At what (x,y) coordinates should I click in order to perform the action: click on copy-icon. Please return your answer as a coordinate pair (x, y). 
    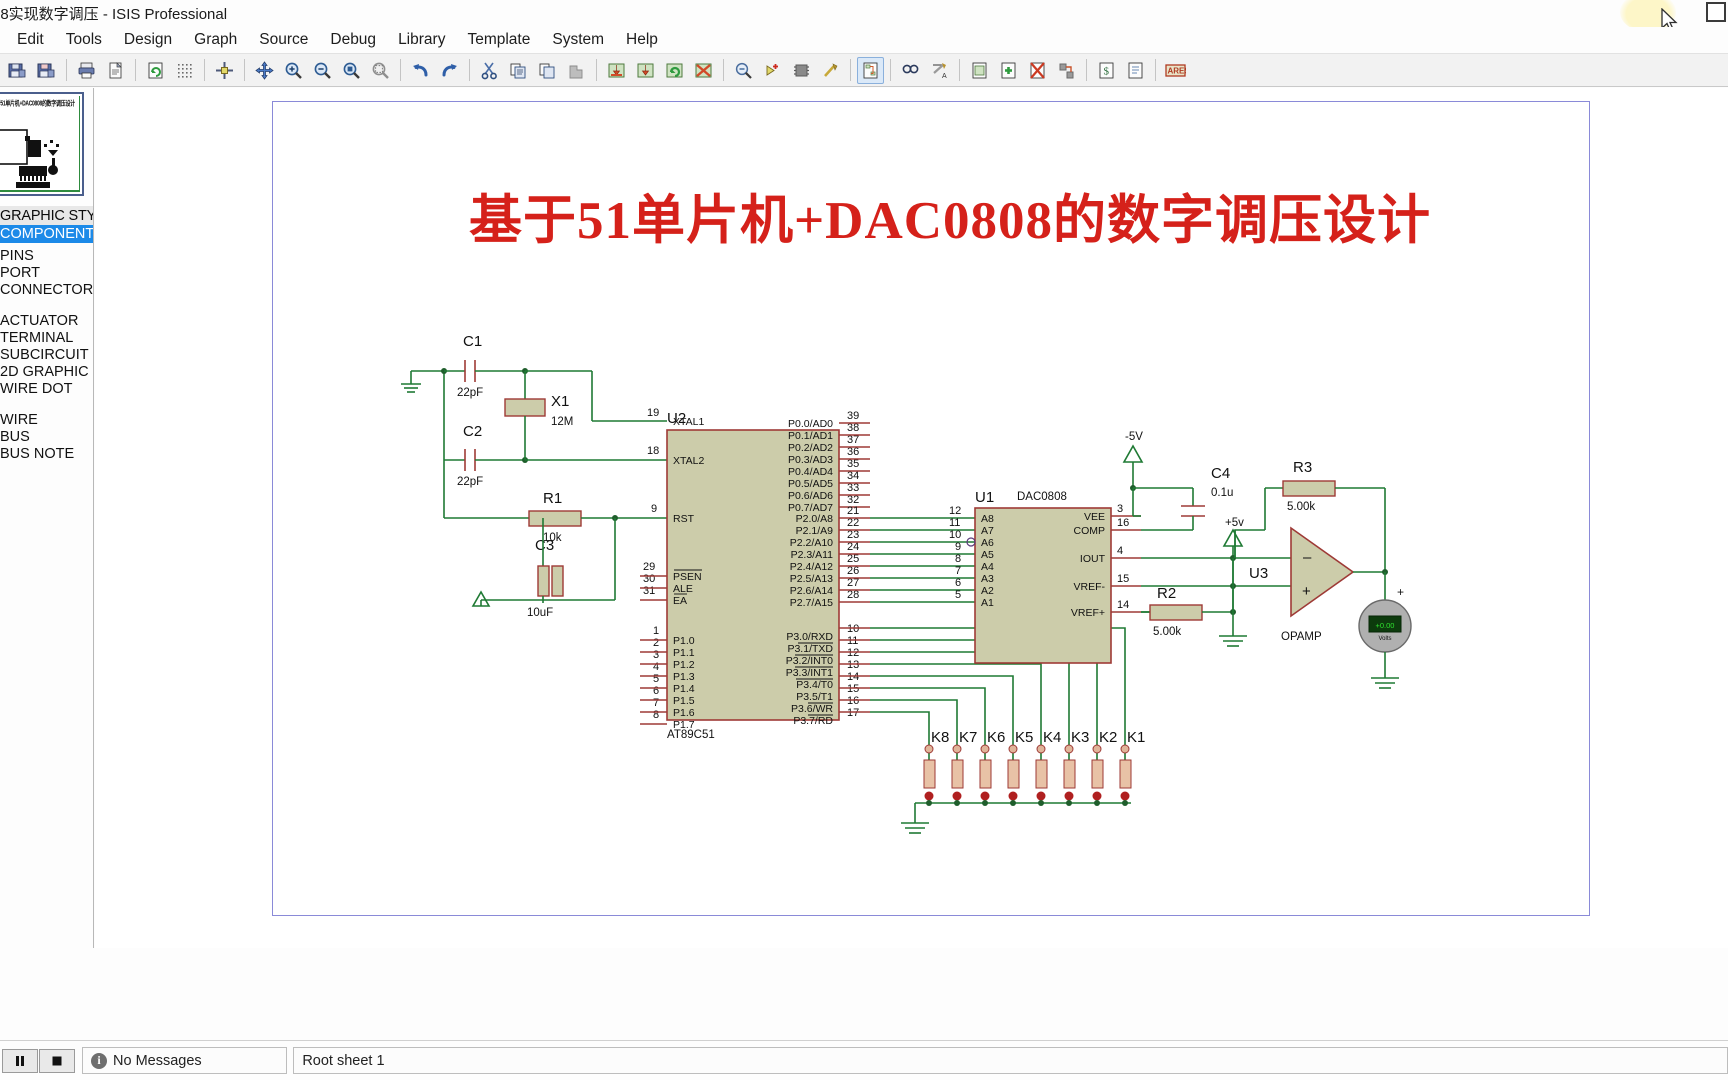
    Looking at the image, I should click on (518, 70).